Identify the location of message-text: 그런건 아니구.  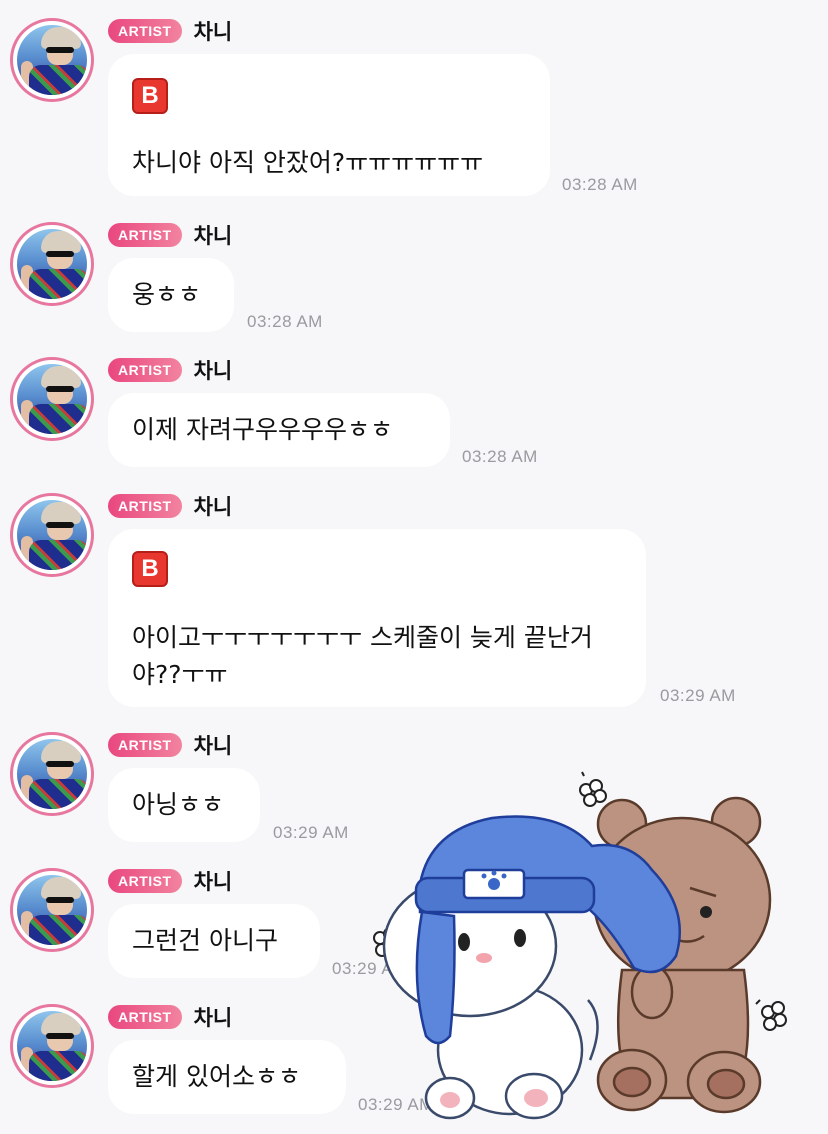
(205, 940).